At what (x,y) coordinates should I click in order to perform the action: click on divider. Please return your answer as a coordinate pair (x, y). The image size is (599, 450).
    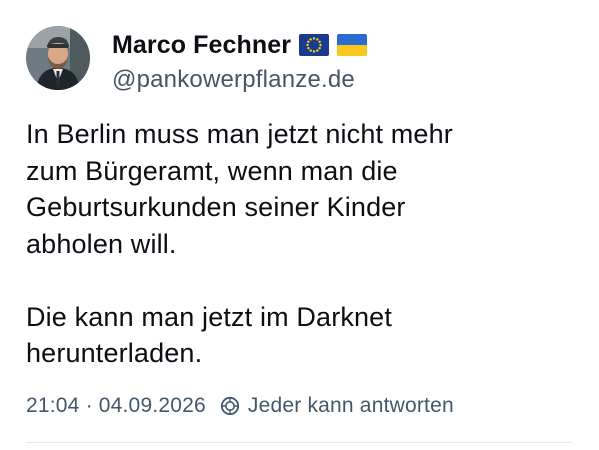
    Looking at the image, I should click on (299, 442).